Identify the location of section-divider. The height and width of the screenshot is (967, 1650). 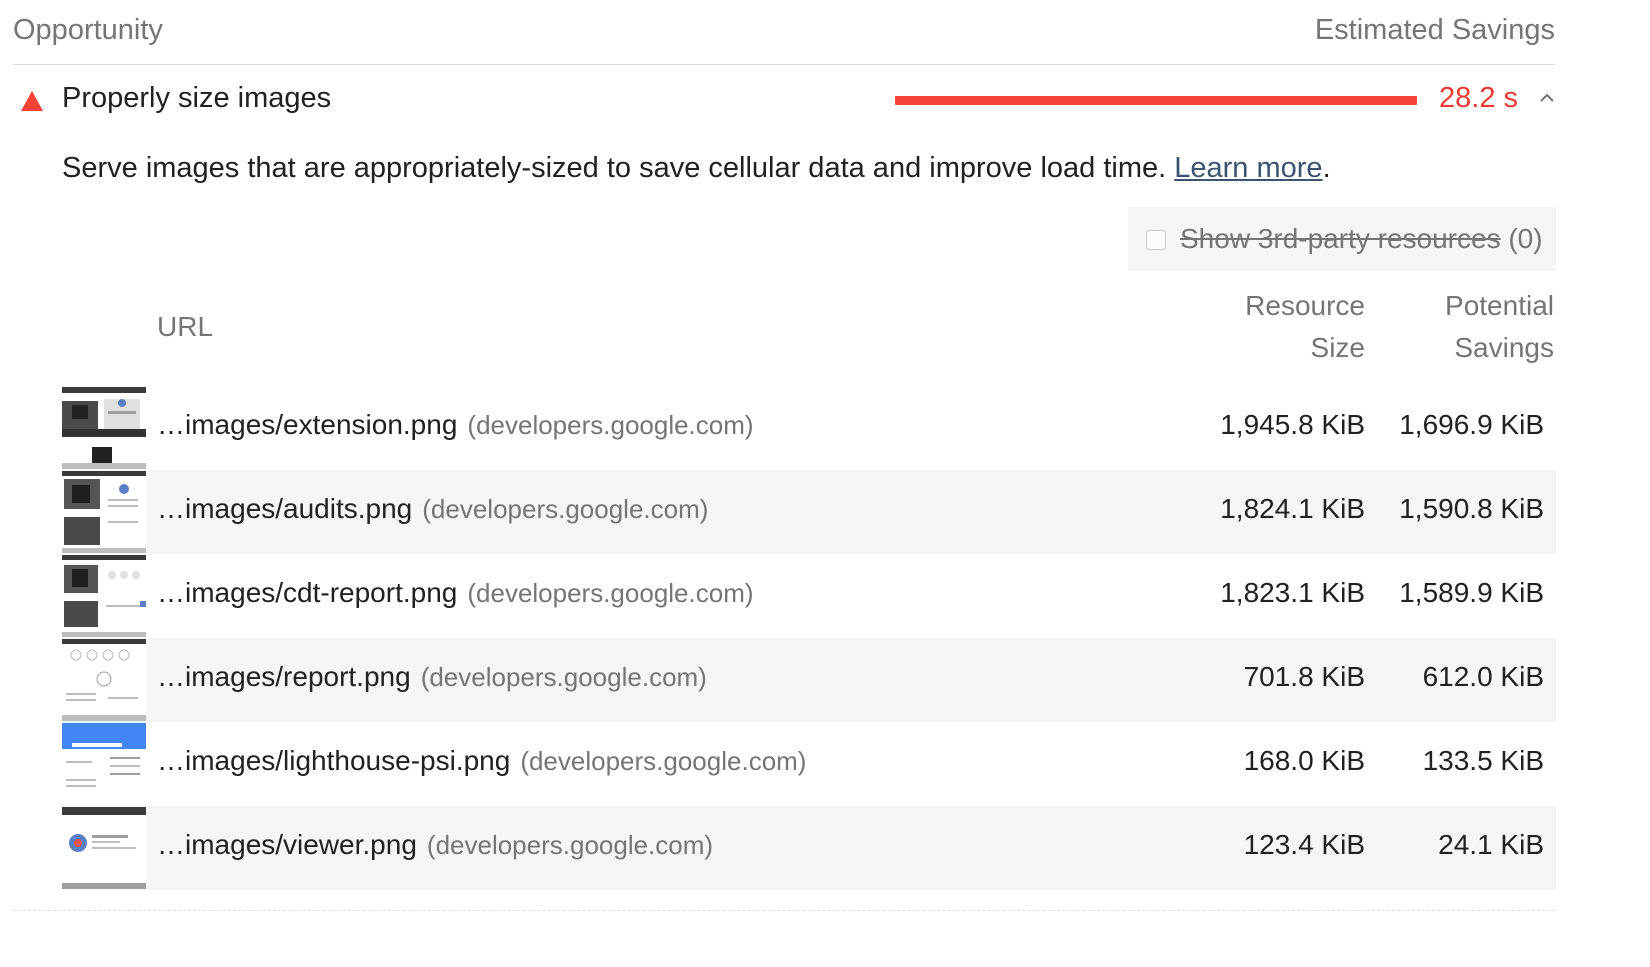
(784, 910).